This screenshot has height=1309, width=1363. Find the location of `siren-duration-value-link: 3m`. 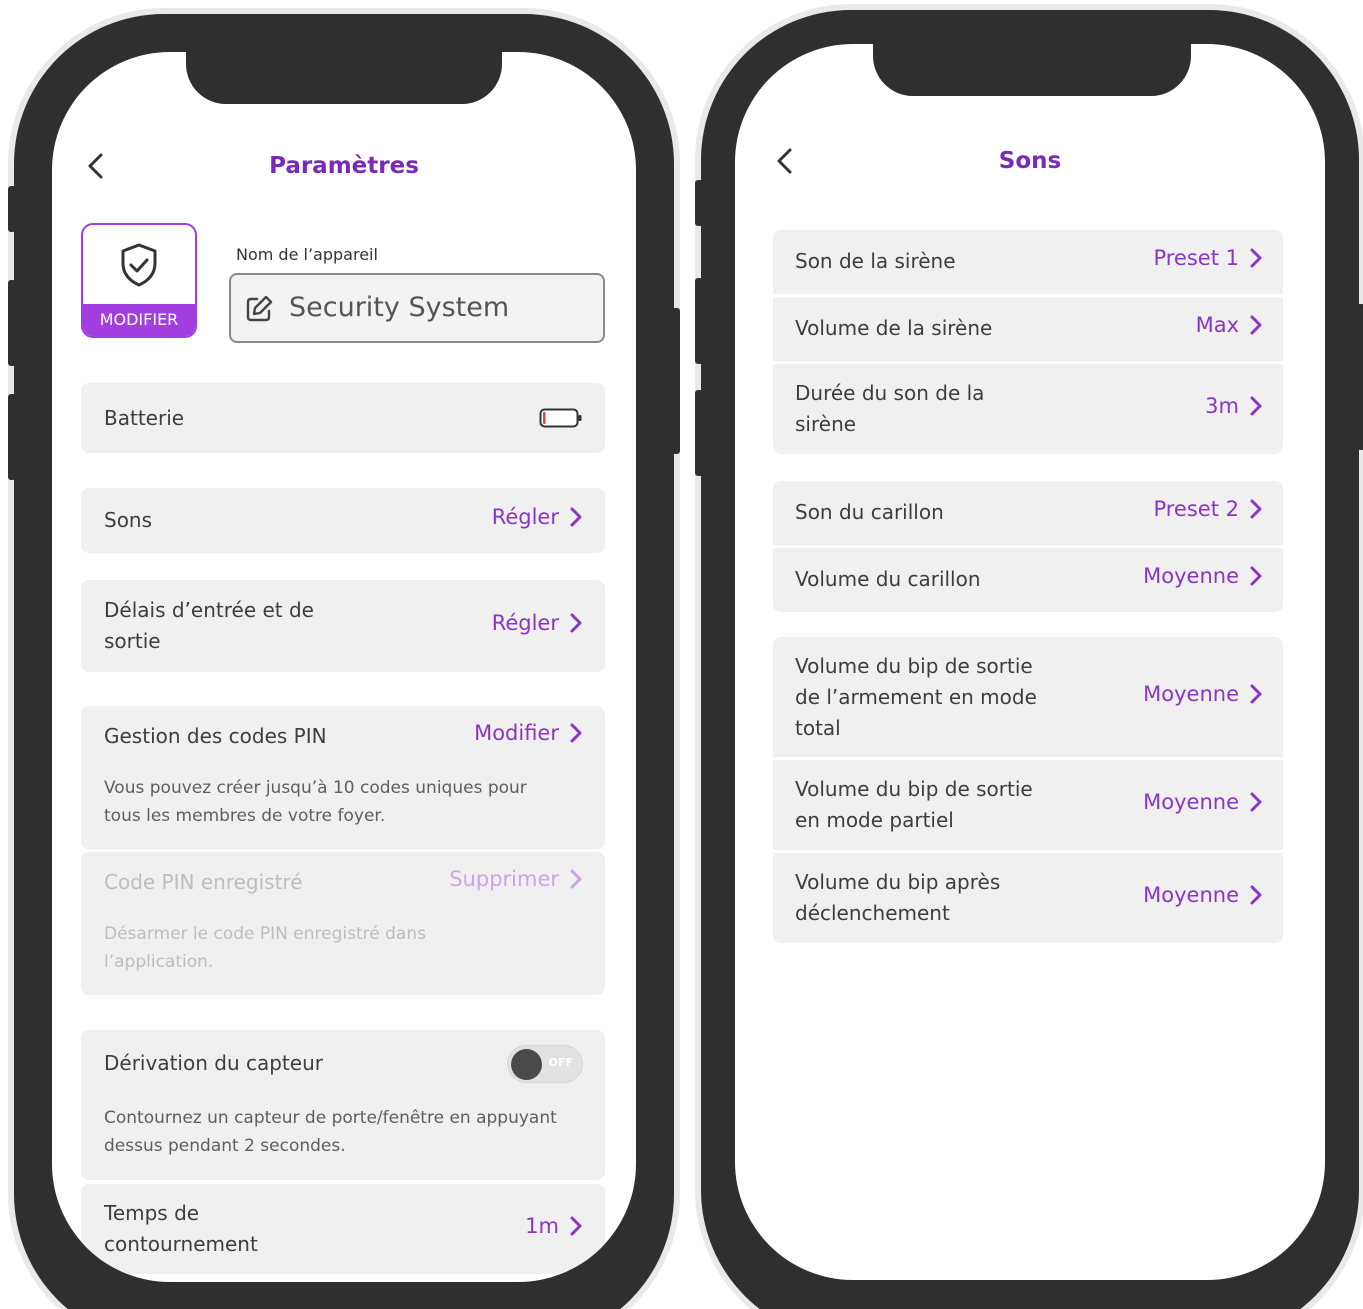

siren-duration-value-link: 3m is located at coordinates (1234, 406).